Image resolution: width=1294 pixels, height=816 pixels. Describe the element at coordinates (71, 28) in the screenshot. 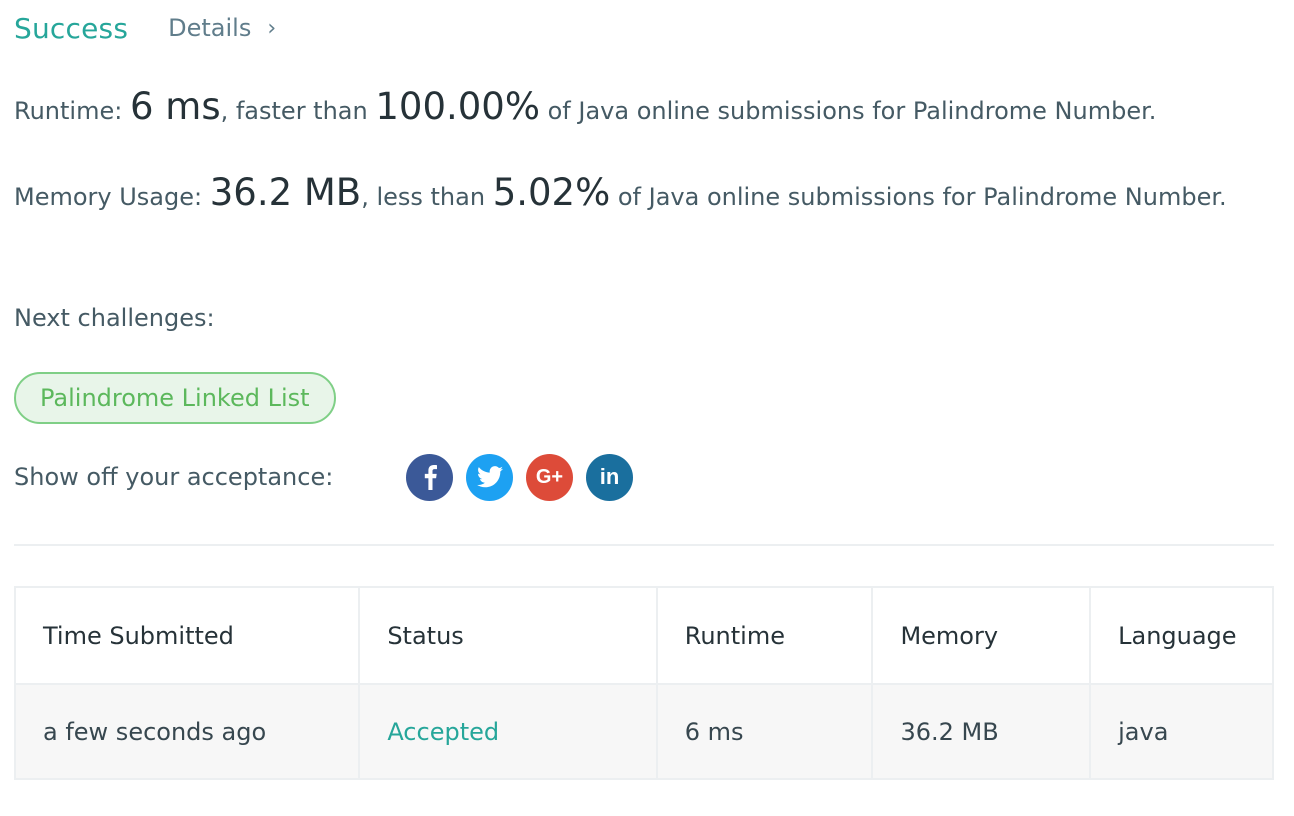

I see `result-status: Success` at that location.